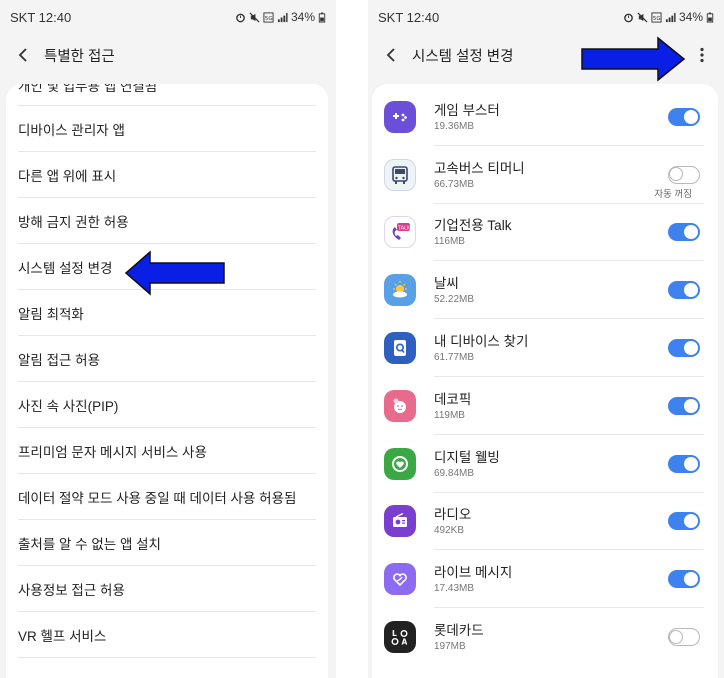 Image resolution: width=724 pixels, height=678 pixels. I want to click on svg-text: L, so click(394, 633).